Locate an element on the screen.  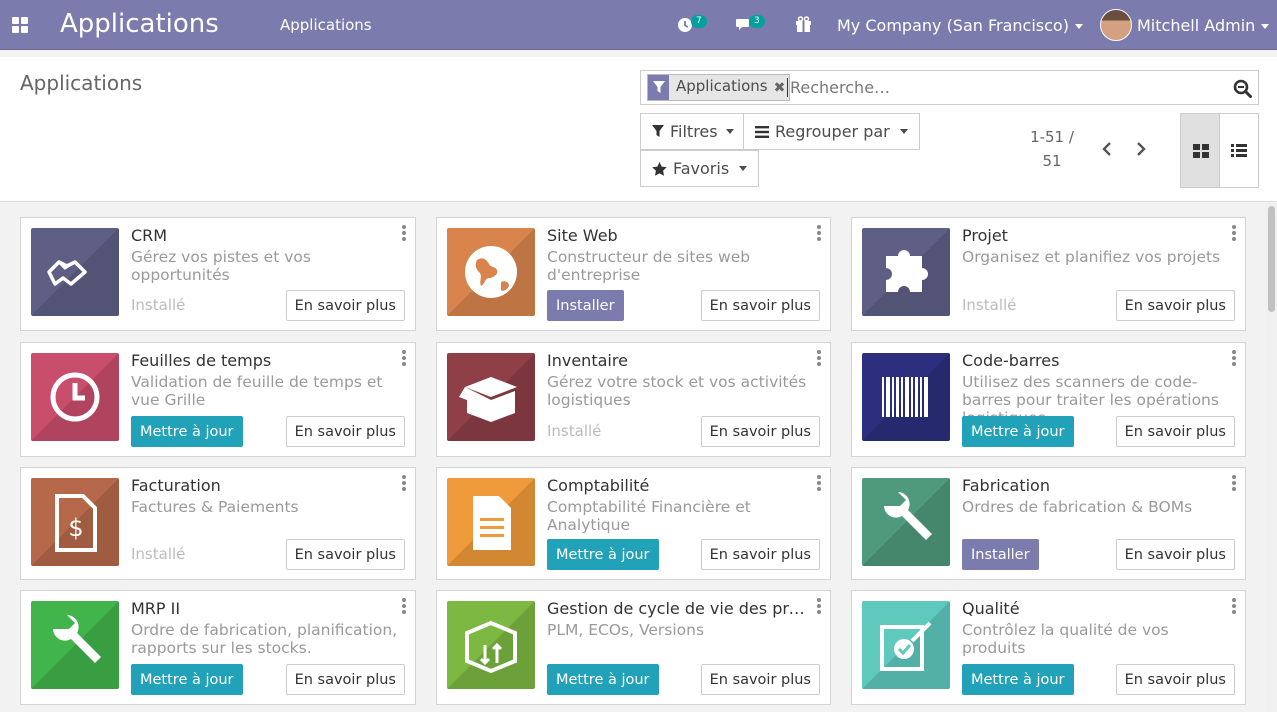
groupby-label: Regrouper par is located at coordinates (832, 131).